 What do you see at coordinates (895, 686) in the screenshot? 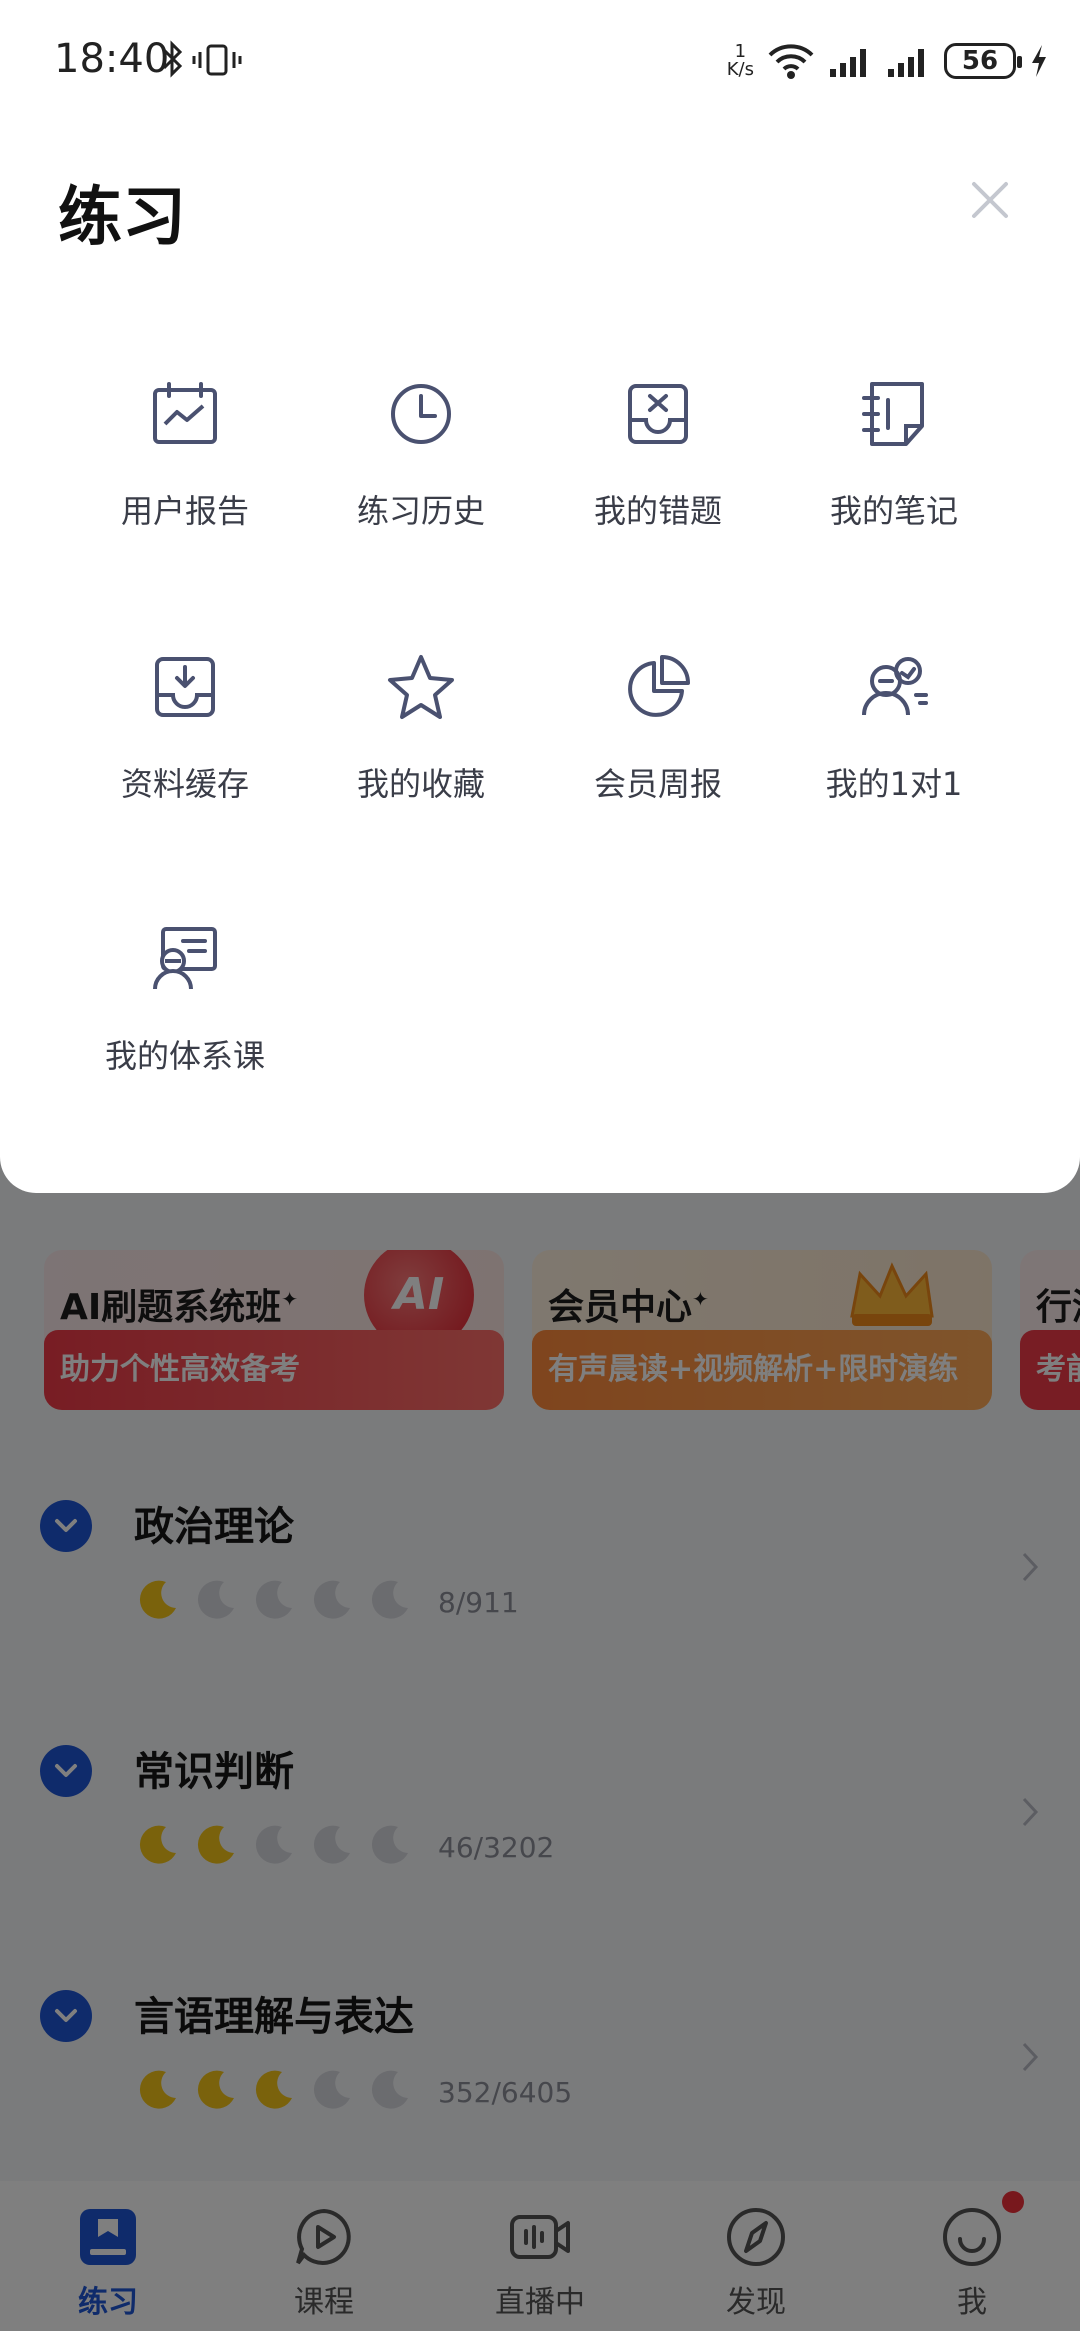
I see `one-on-one-icon` at bounding box center [895, 686].